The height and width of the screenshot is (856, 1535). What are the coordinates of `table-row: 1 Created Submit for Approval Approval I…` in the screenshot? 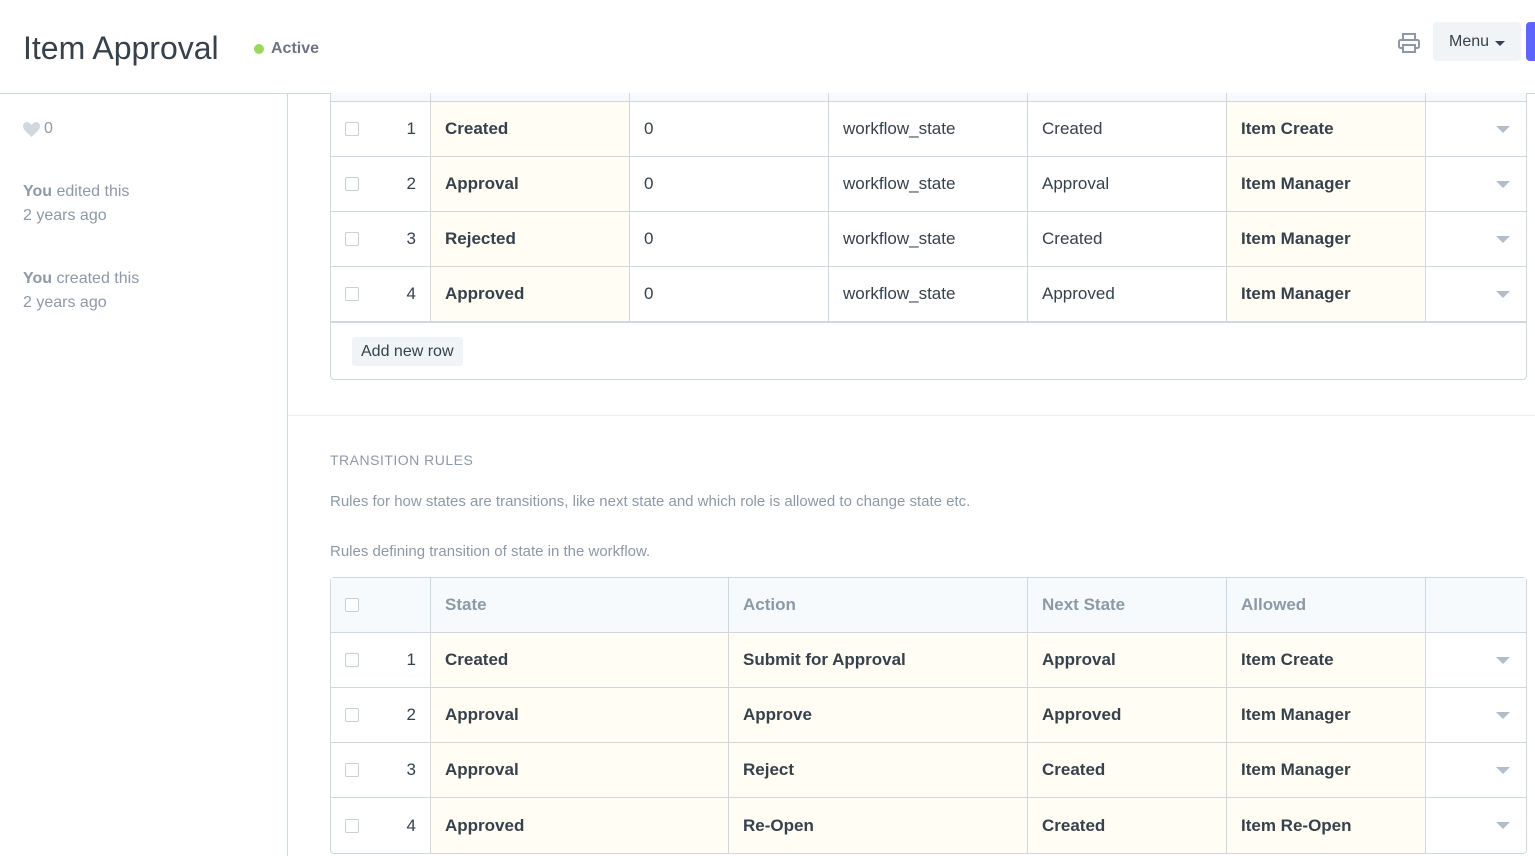 It's located at (928, 660).